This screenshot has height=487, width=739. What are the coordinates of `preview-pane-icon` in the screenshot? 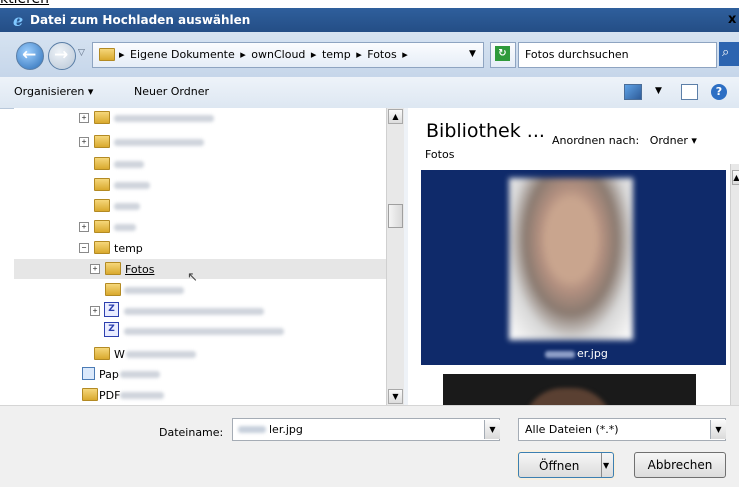 It's located at (689, 92).